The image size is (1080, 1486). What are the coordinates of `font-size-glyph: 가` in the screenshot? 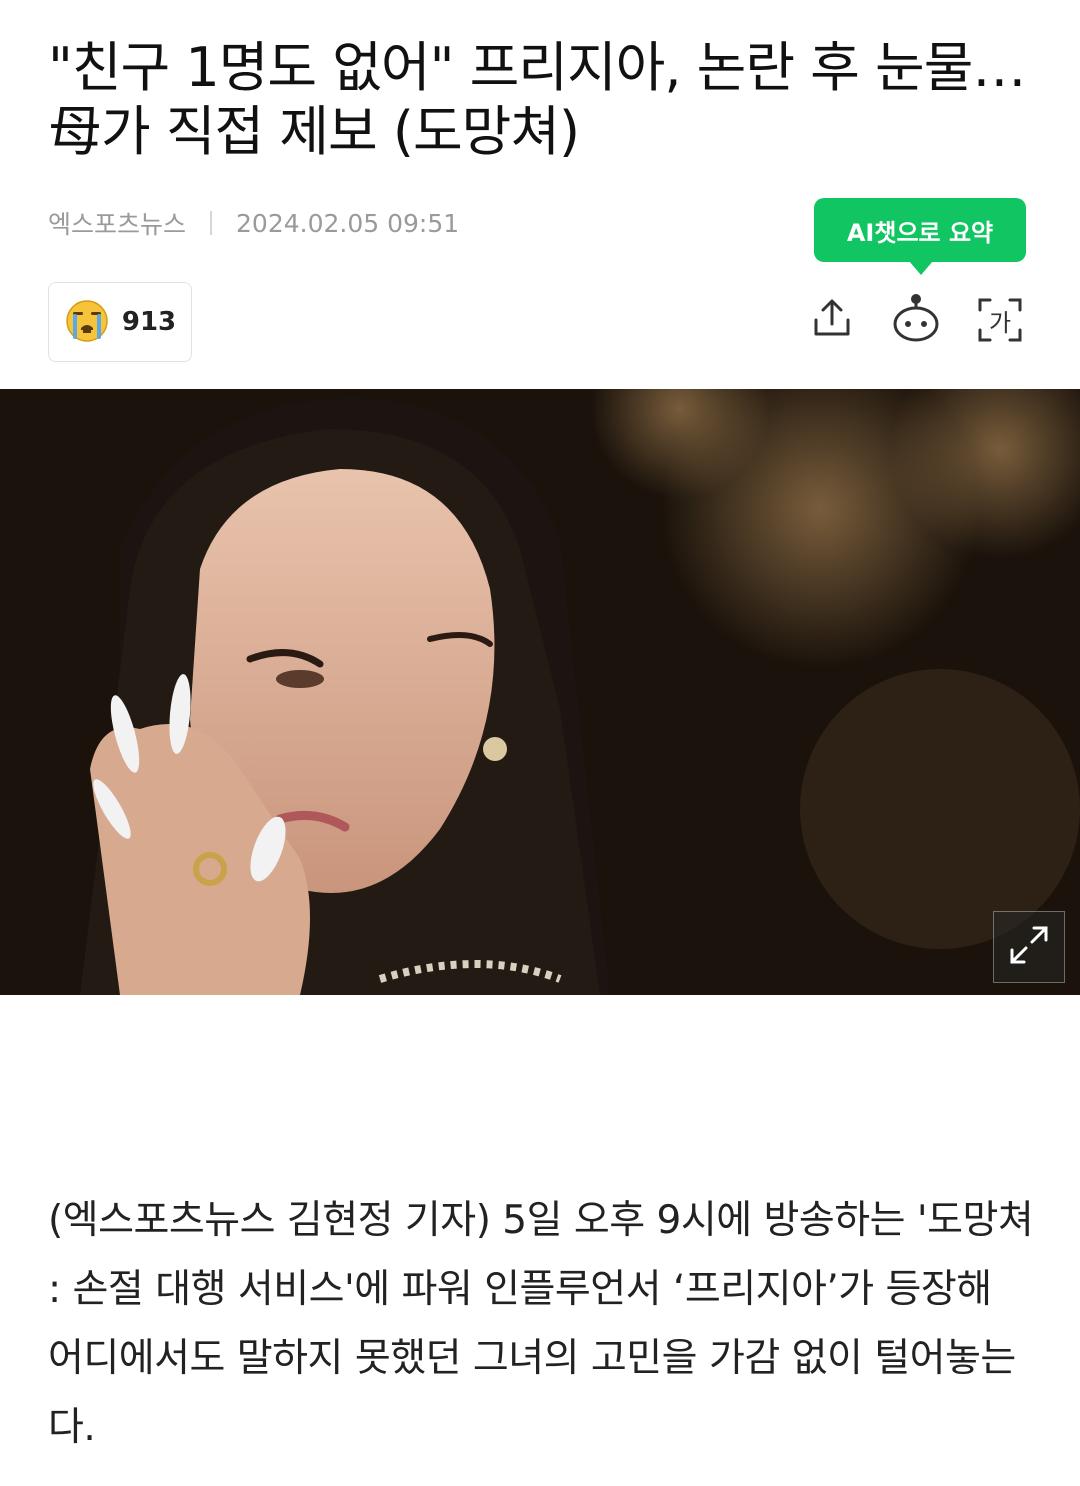 It's located at (1000, 322).